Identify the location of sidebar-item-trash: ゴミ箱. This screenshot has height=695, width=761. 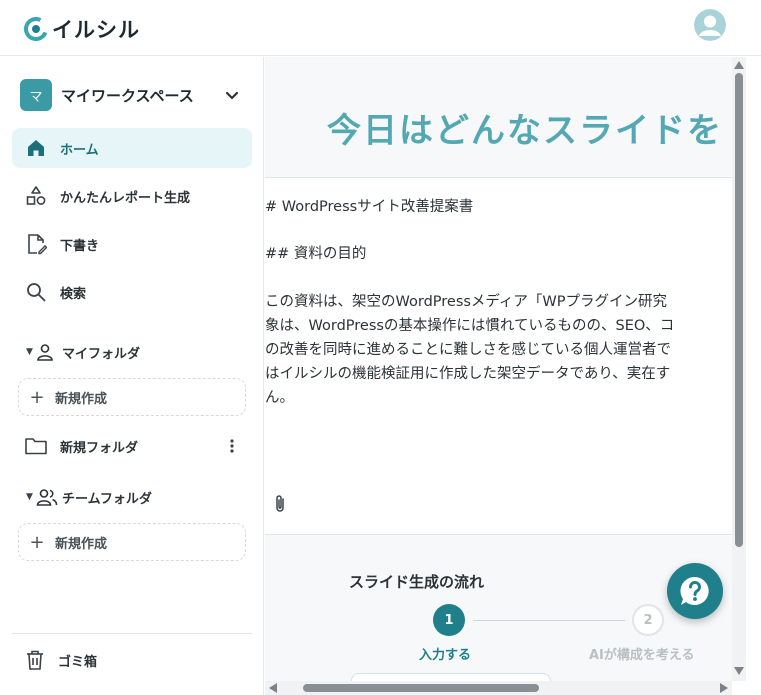
(60, 660).